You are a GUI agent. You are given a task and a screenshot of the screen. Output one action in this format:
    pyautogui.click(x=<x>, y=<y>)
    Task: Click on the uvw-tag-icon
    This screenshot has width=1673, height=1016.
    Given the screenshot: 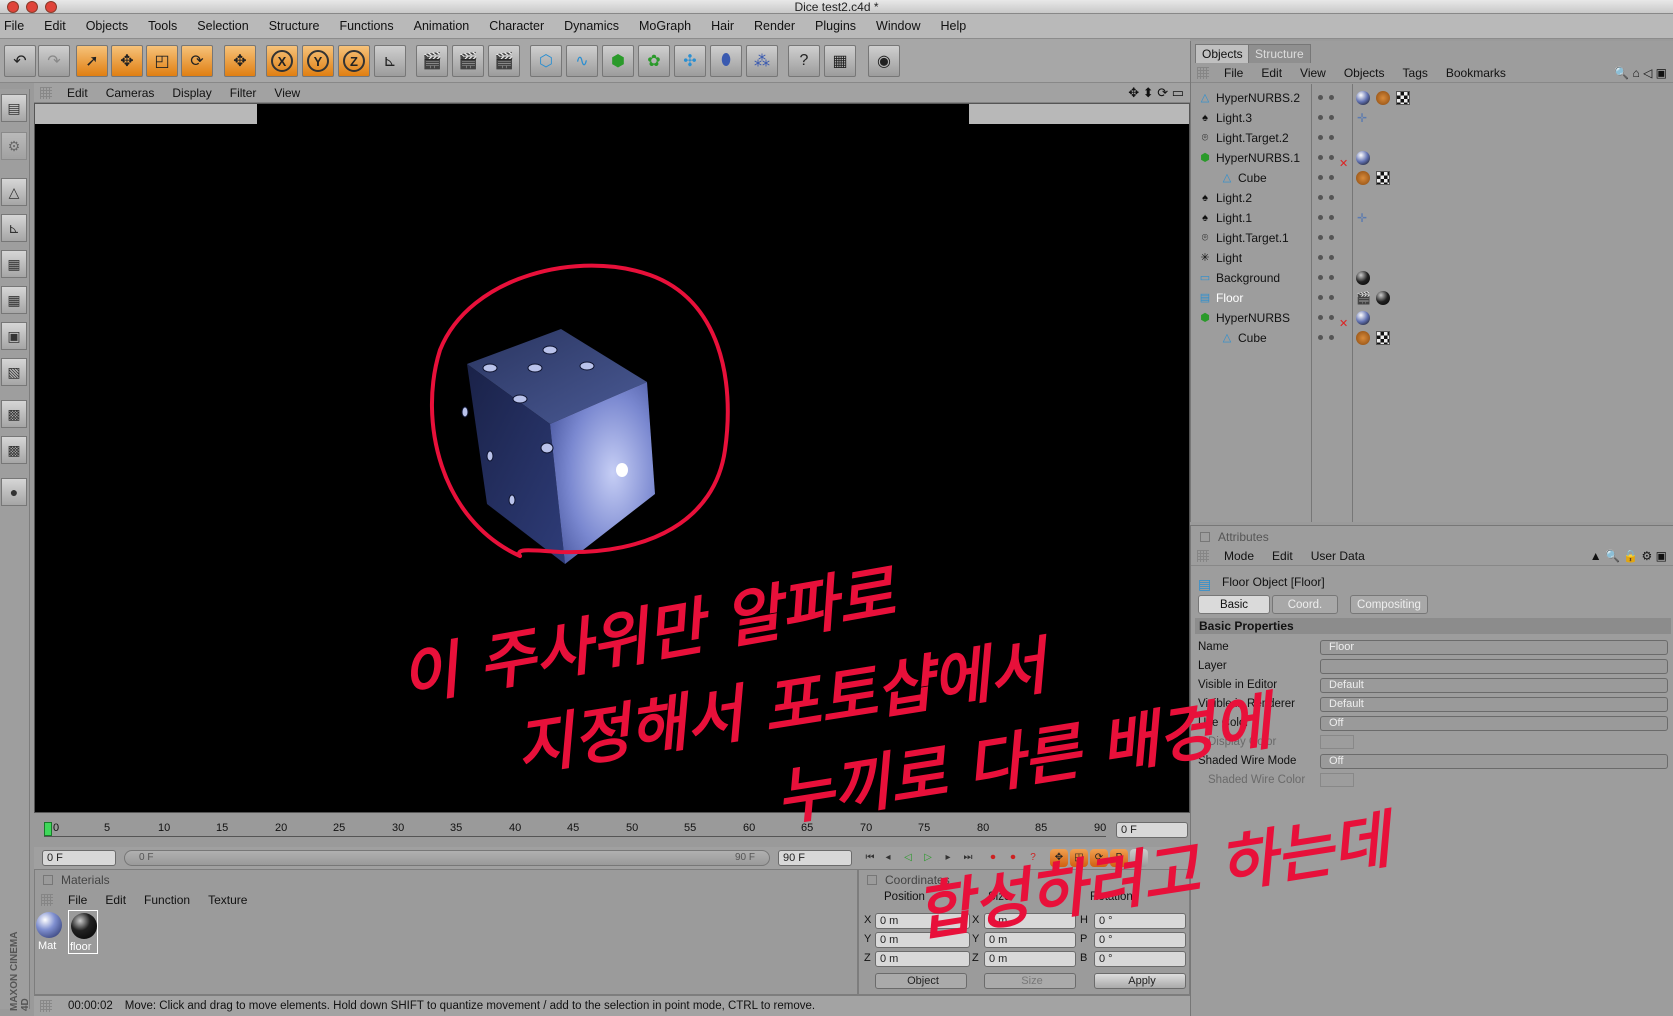 What is the action you would take?
    pyautogui.click(x=1383, y=178)
    